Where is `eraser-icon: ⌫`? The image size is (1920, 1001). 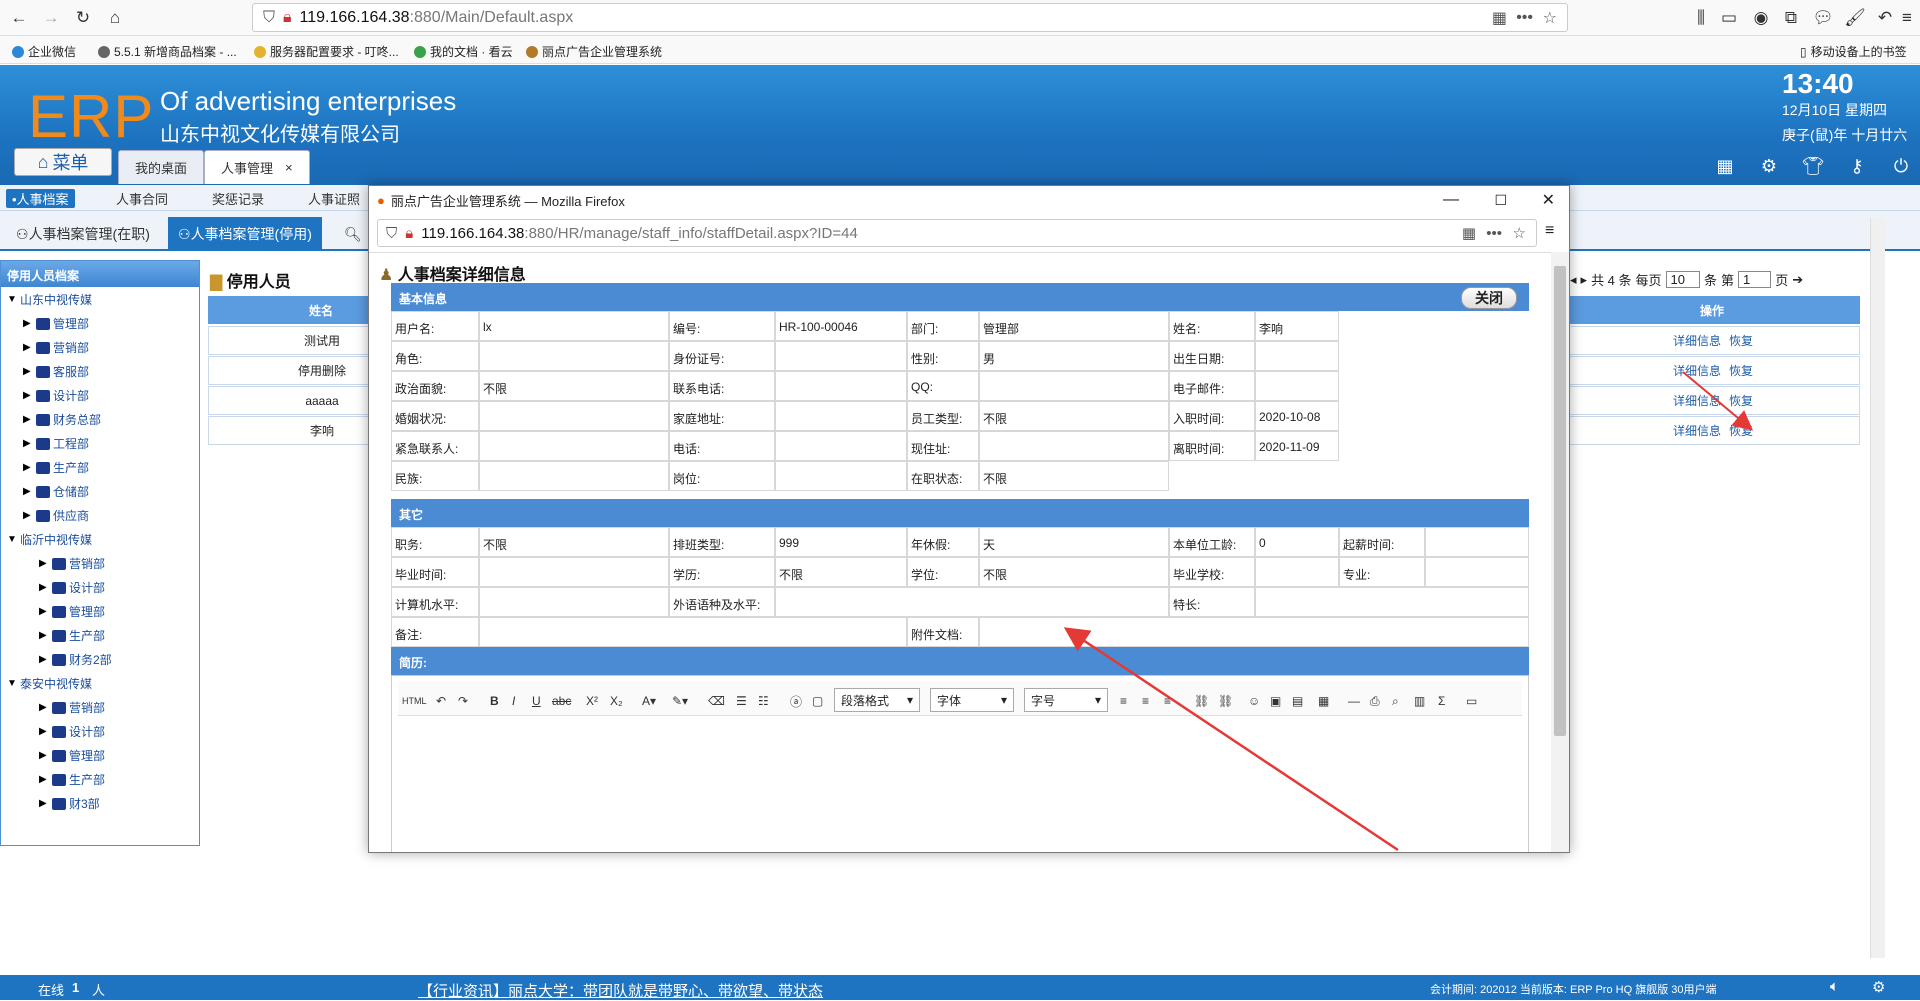 eraser-icon: ⌫ is located at coordinates (716, 701).